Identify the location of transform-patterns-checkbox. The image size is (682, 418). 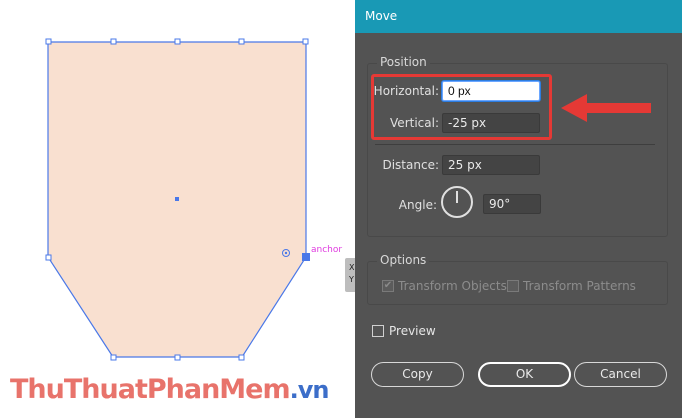
(513, 286).